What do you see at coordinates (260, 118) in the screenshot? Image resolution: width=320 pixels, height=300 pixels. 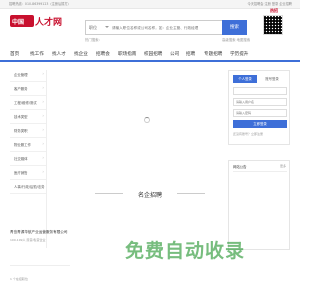 I see `captcha-field` at bounding box center [260, 118].